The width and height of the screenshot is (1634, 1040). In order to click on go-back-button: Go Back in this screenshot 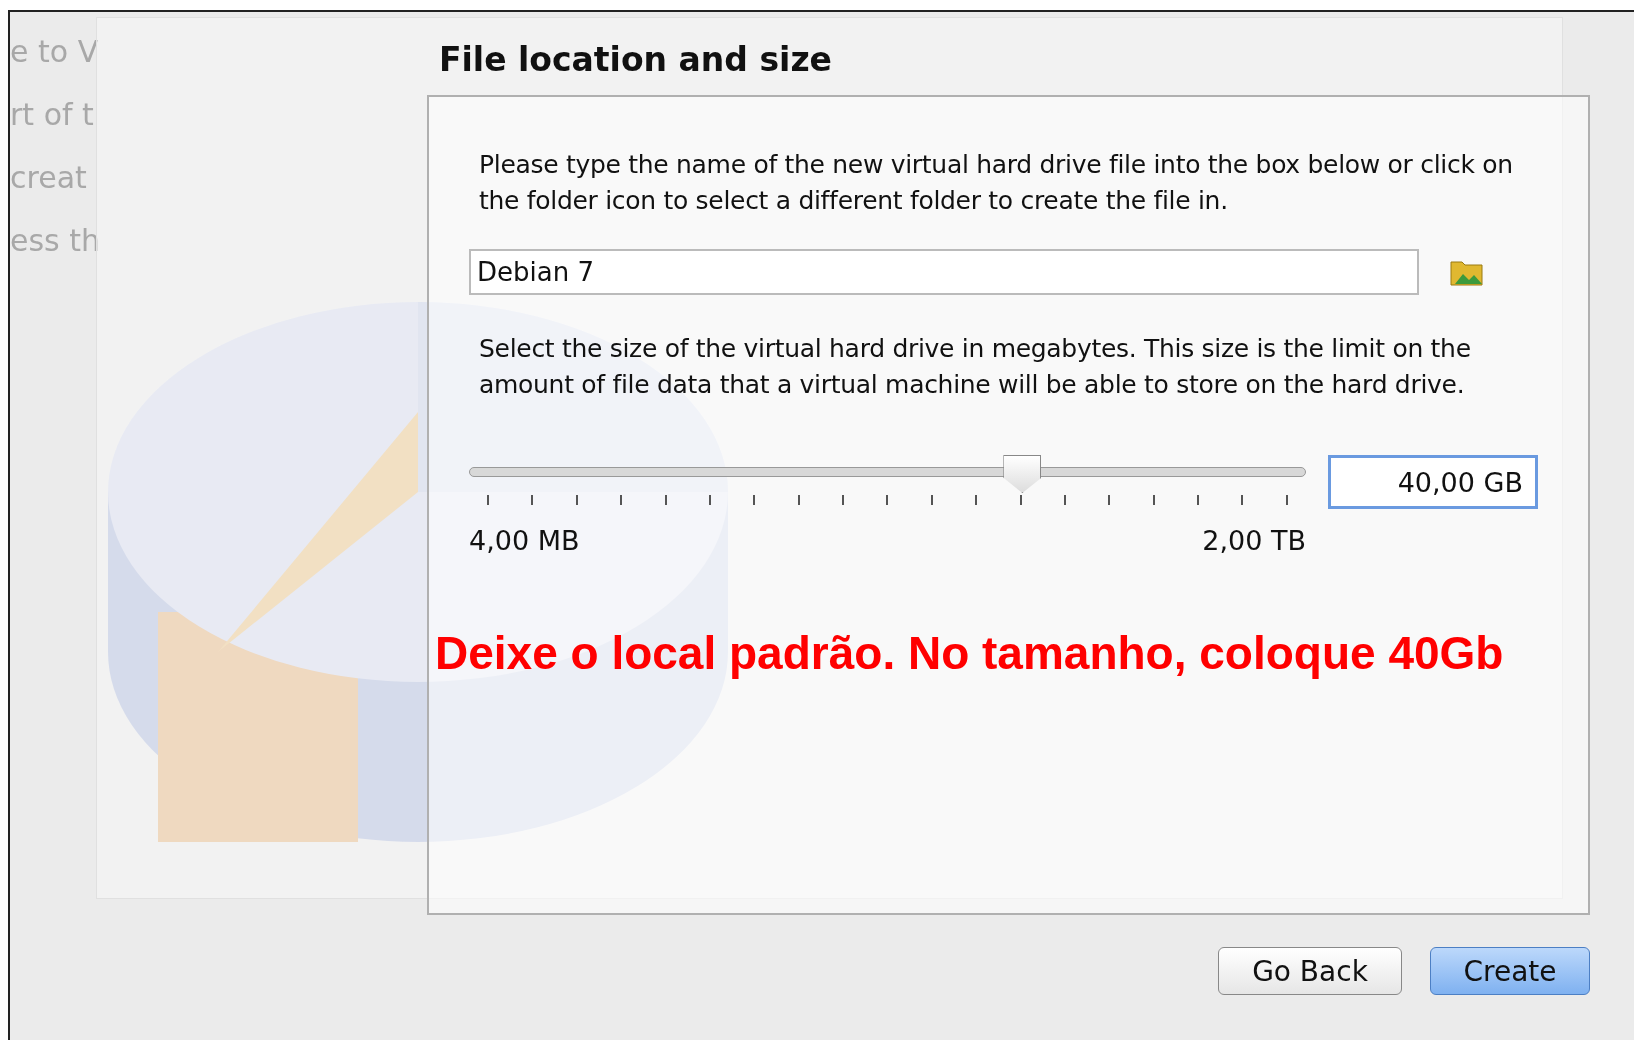, I will do `click(1310, 971)`.